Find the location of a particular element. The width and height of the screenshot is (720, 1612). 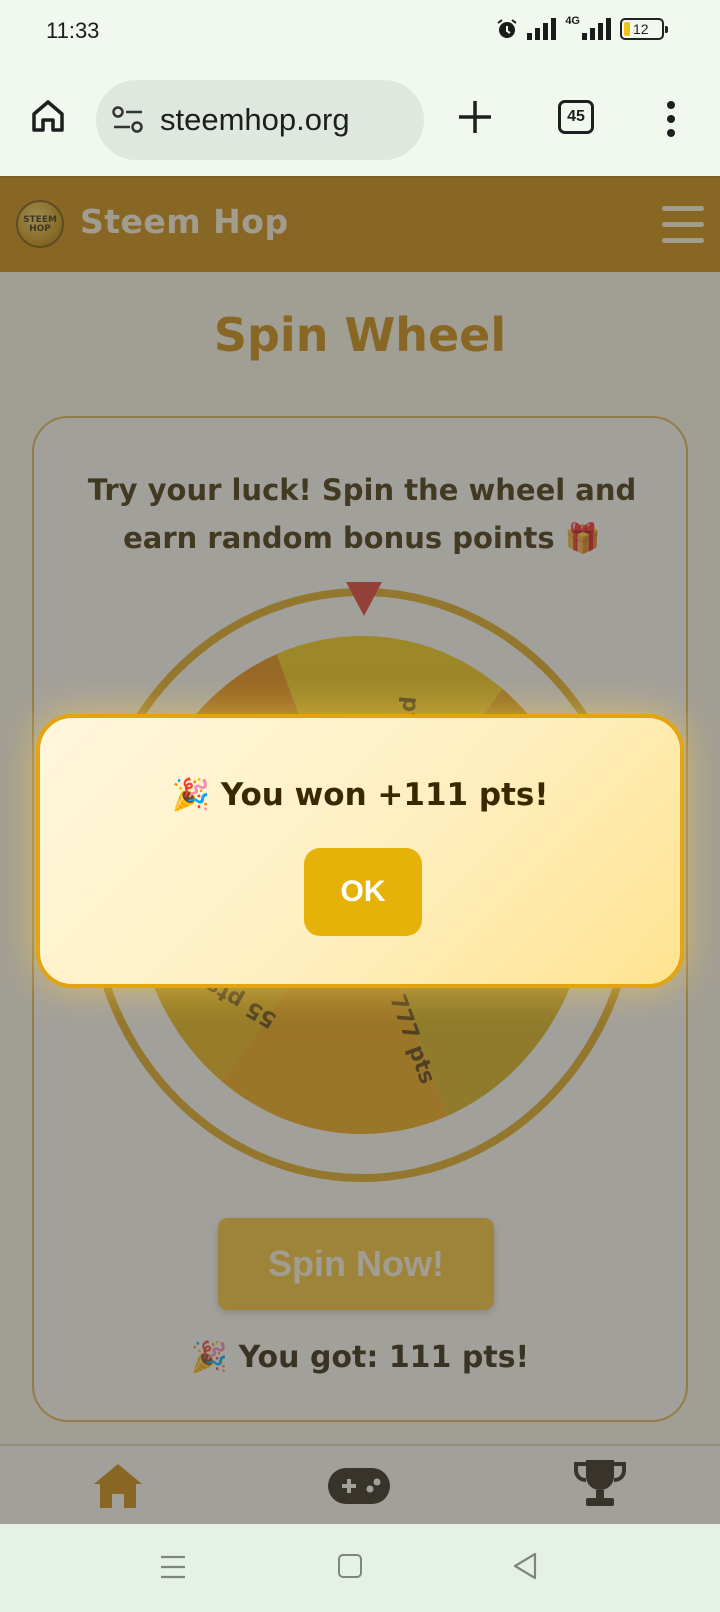

back-icon is located at coordinates (525, 1566).